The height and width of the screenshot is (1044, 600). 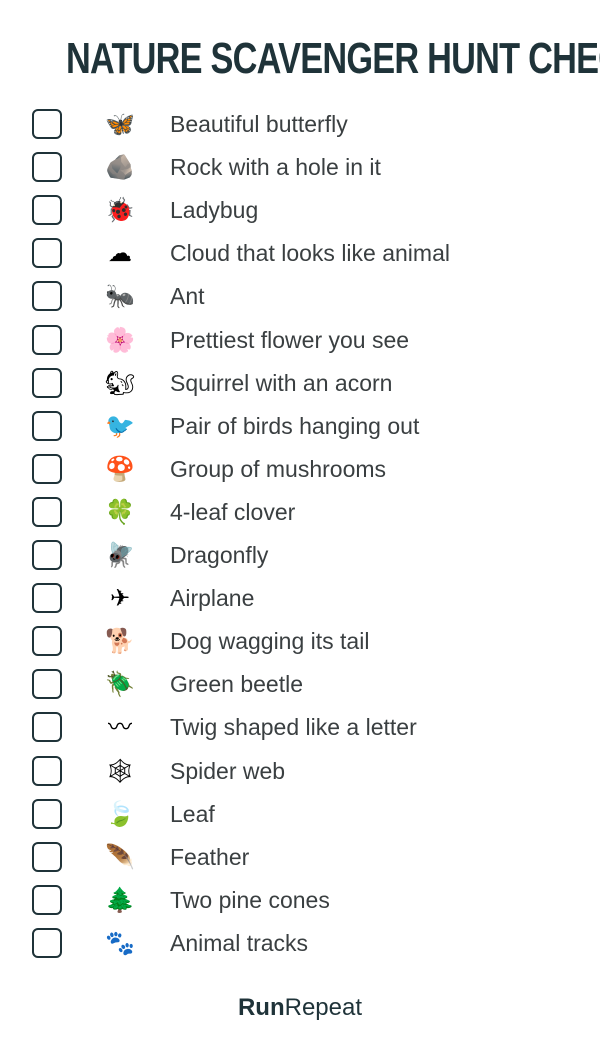 What do you see at coordinates (120, 771) in the screenshot?
I see `spider-web-icon: 🕸` at bounding box center [120, 771].